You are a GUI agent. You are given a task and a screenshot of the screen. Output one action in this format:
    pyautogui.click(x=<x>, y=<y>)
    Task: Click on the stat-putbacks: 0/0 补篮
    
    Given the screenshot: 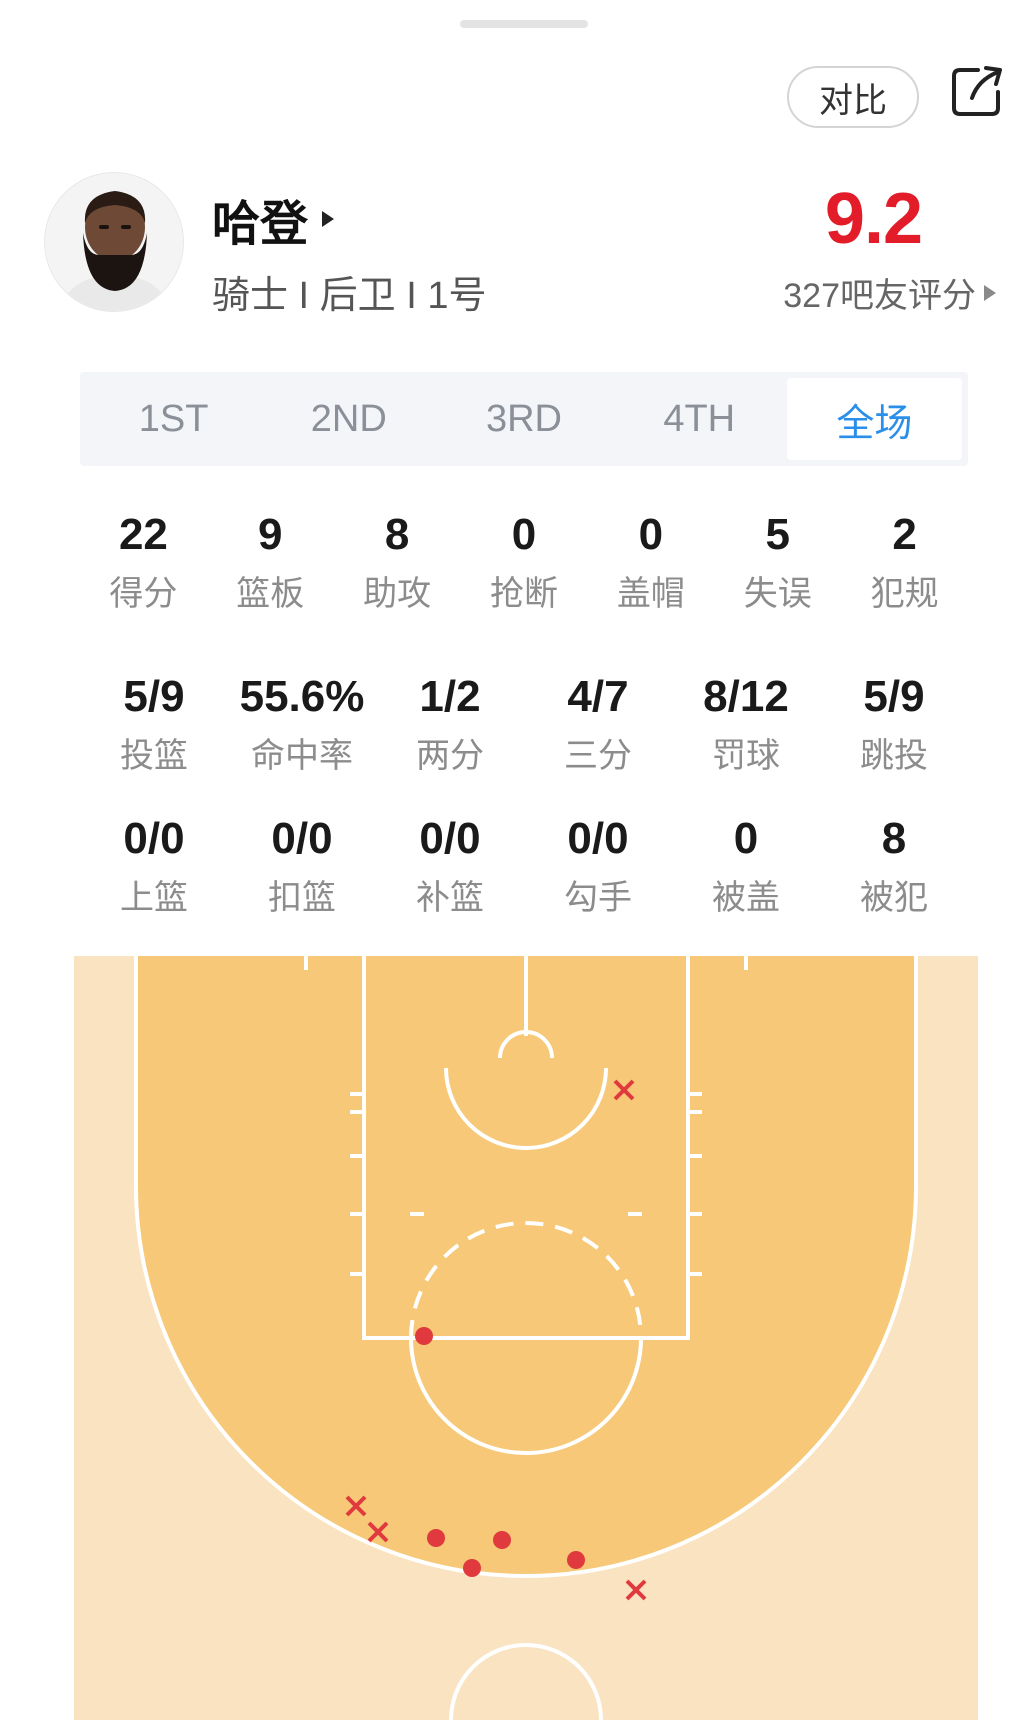 What is the action you would take?
    pyautogui.click(x=450, y=865)
    